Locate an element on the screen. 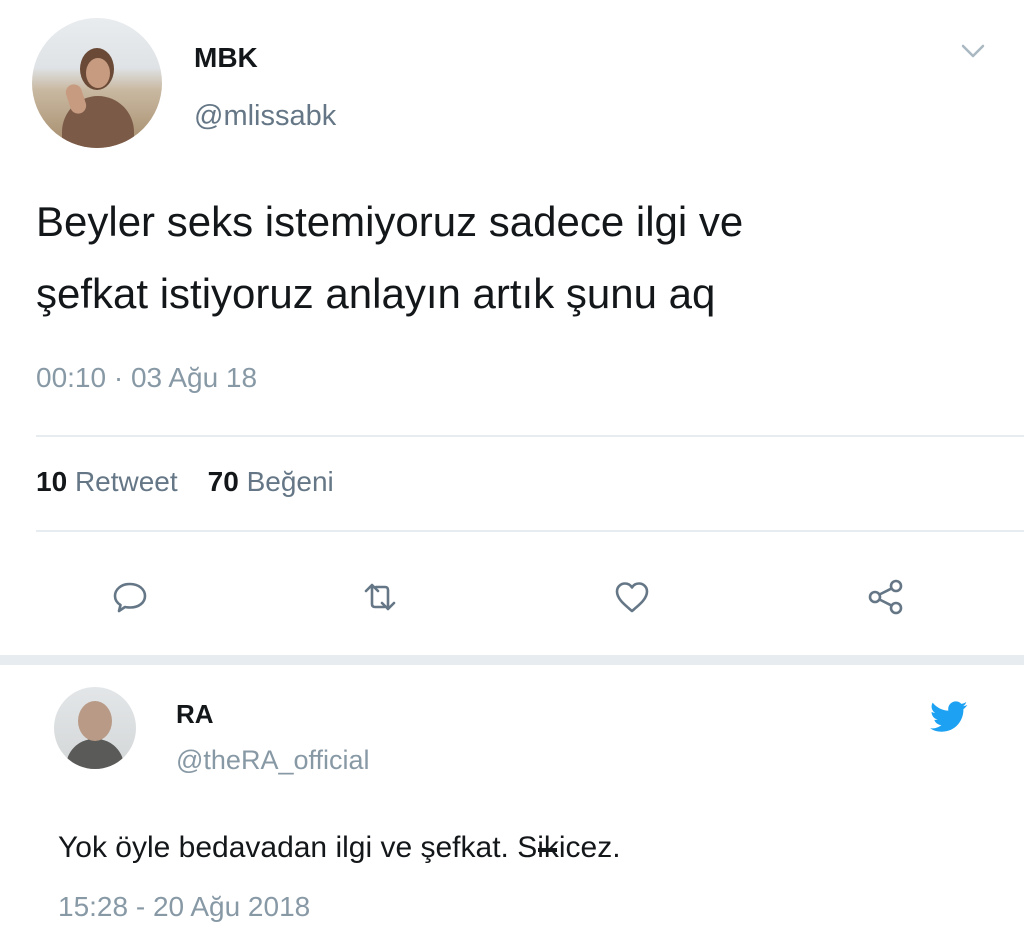 The height and width of the screenshot is (931, 1024). author-name: RA is located at coordinates (195, 714).